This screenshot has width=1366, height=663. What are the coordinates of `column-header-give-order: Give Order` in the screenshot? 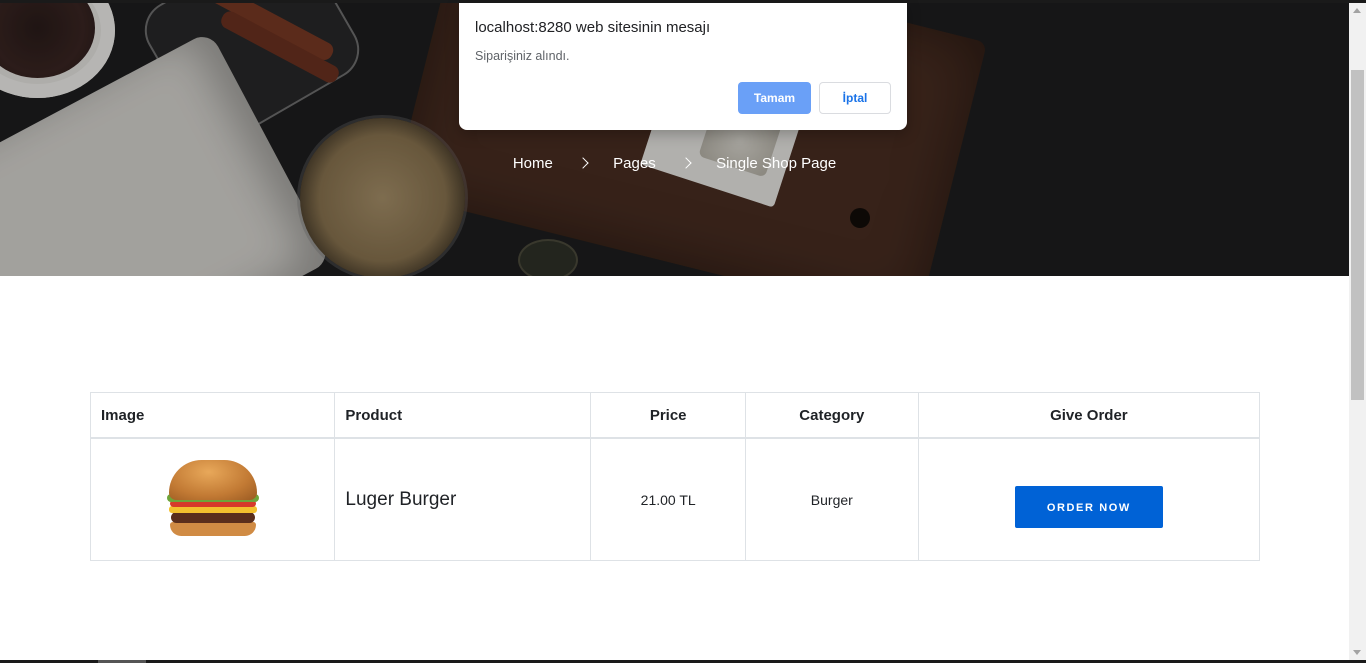 It's located at (1089, 415).